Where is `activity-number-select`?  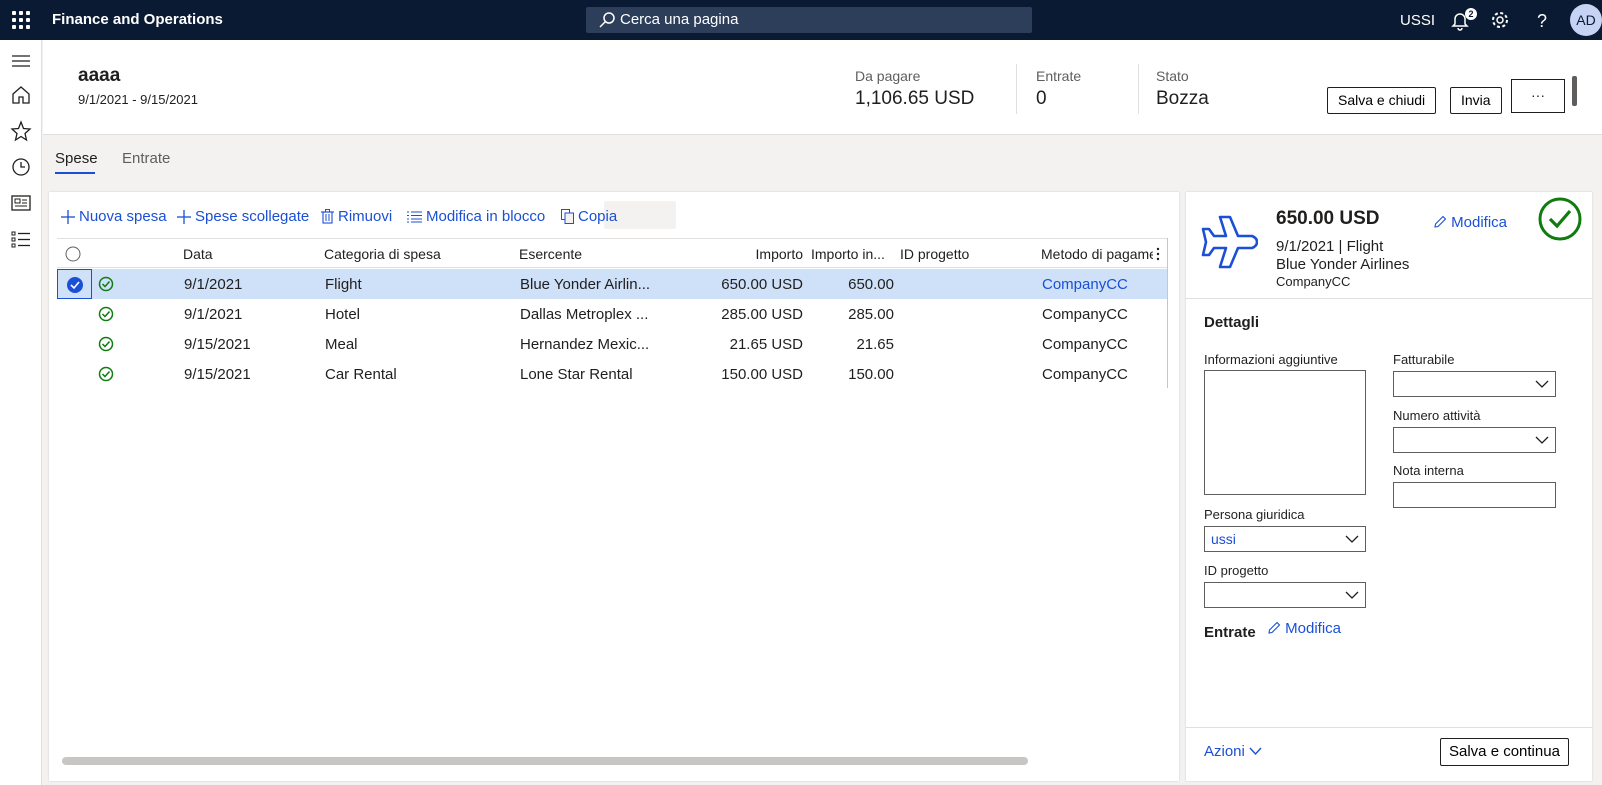 activity-number-select is located at coordinates (1474, 440).